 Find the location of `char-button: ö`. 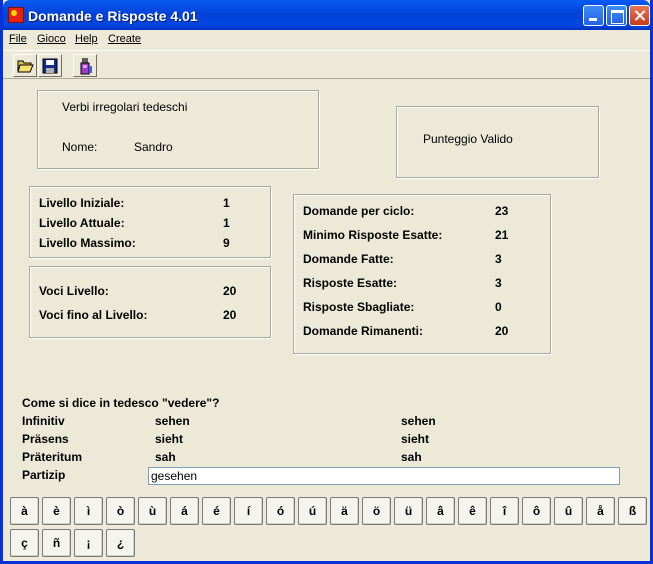

char-button: ö is located at coordinates (376, 511).